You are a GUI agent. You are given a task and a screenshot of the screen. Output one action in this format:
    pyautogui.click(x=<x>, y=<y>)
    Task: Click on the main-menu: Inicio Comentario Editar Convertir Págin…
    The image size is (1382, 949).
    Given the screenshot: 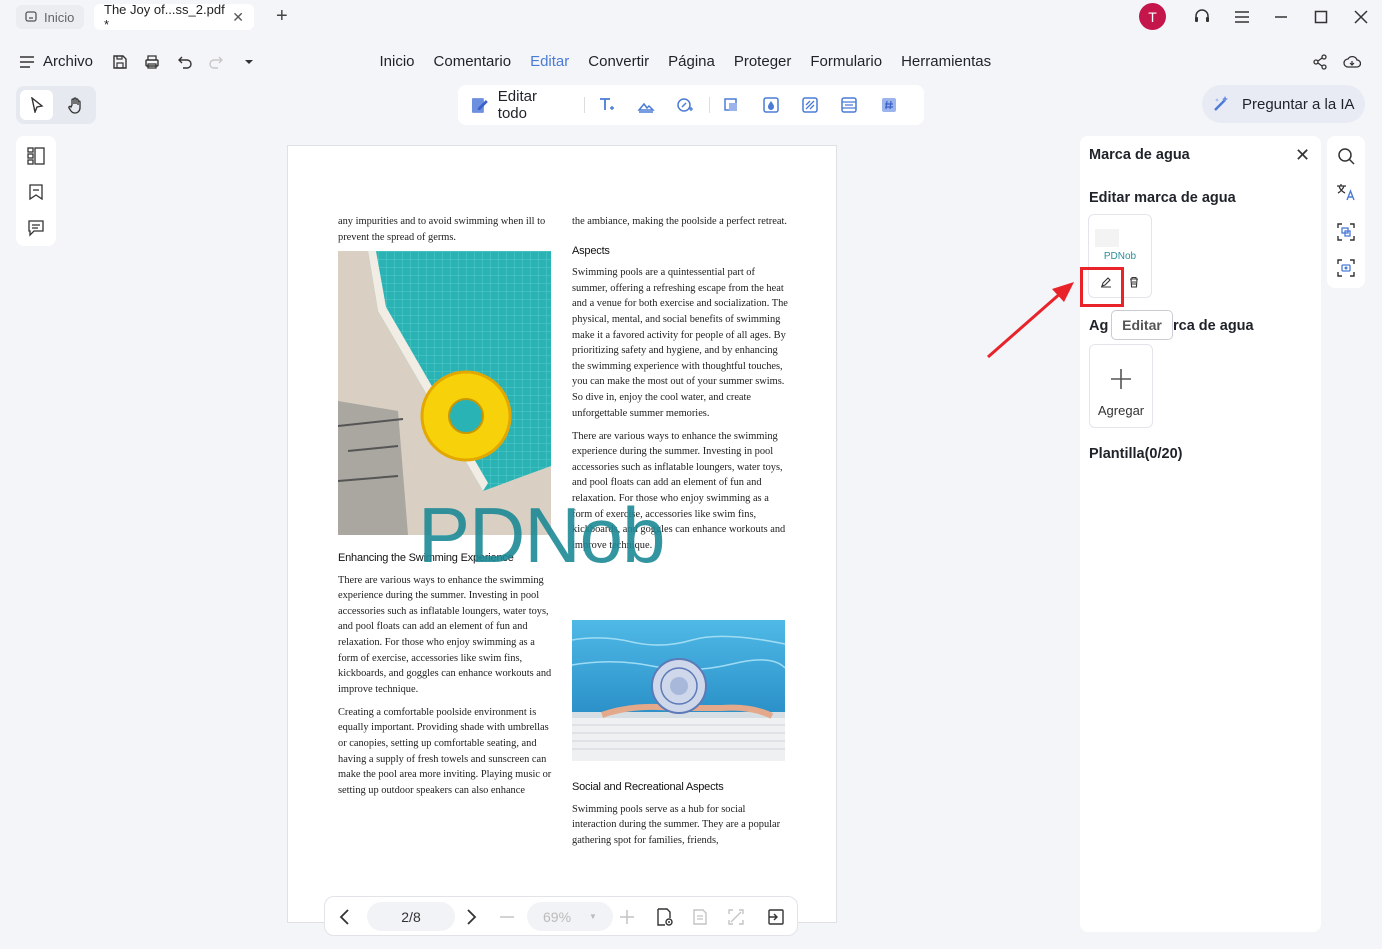 What is the action you would take?
    pyautogui.click(x=685, y=62)
    